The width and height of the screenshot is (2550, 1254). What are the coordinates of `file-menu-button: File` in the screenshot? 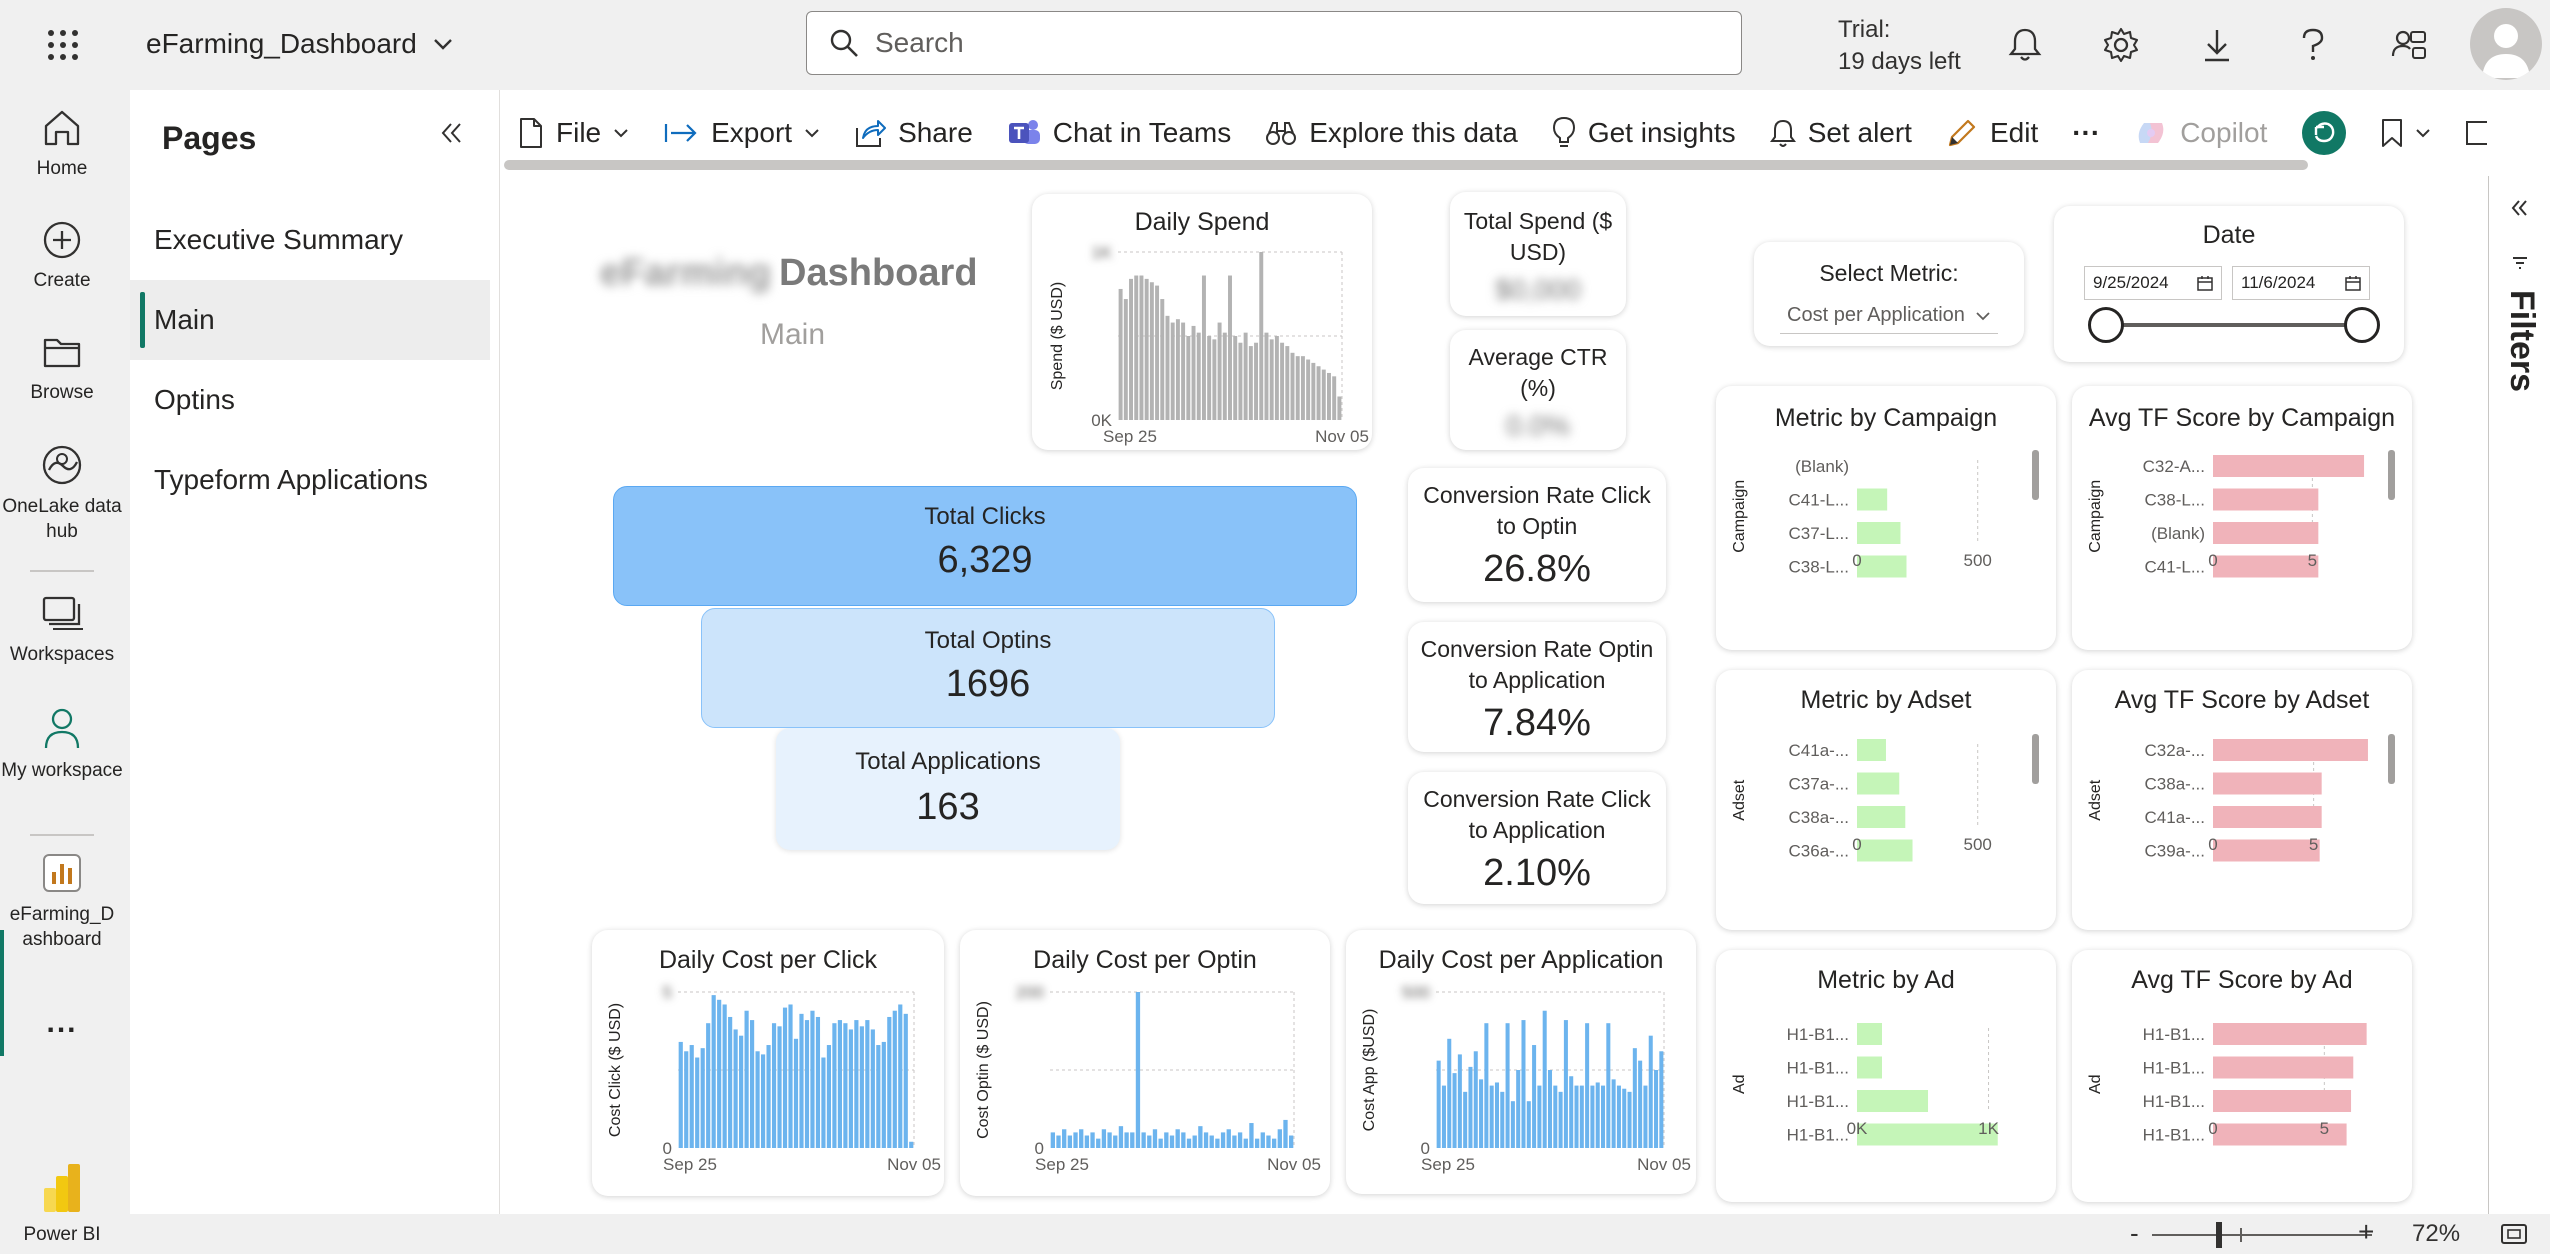 It's located at (573, 133).